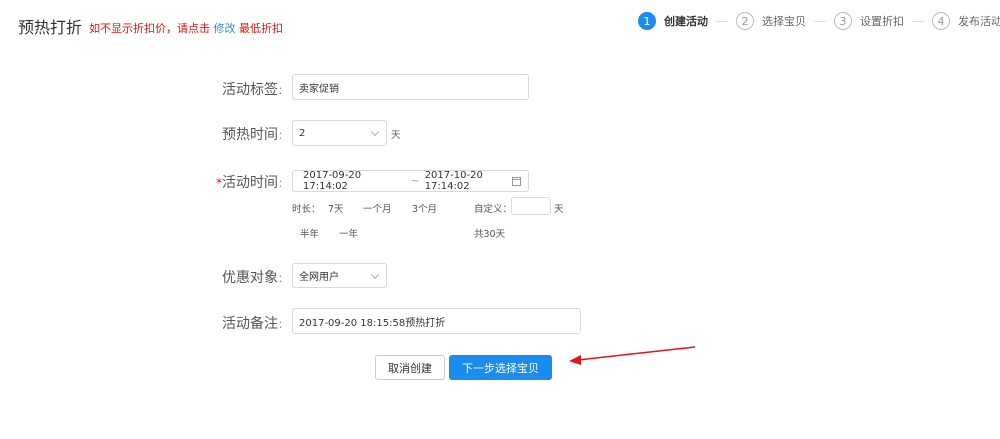 The width and height of the screenshot is (1000, 439). I want to click on calendar-icon, so click(516, 181).